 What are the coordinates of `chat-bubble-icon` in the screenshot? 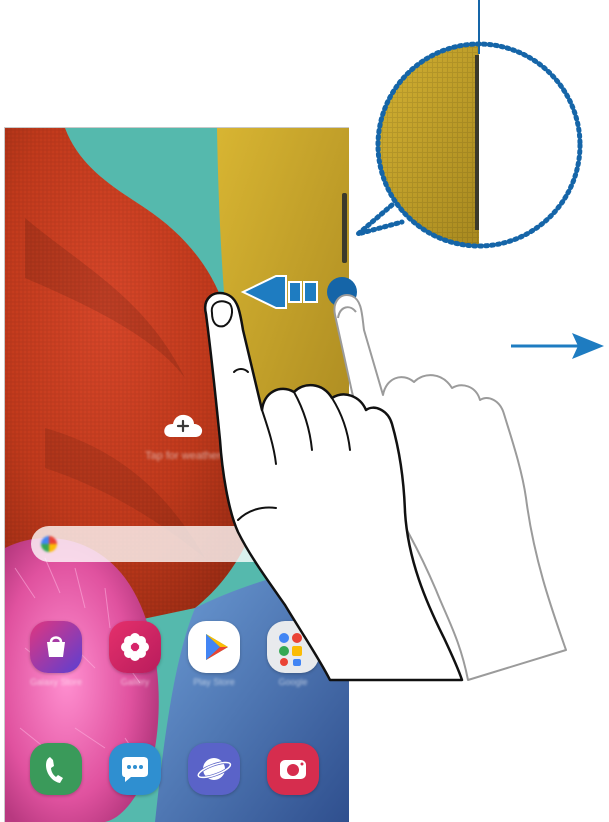 It's located at (135, 769).